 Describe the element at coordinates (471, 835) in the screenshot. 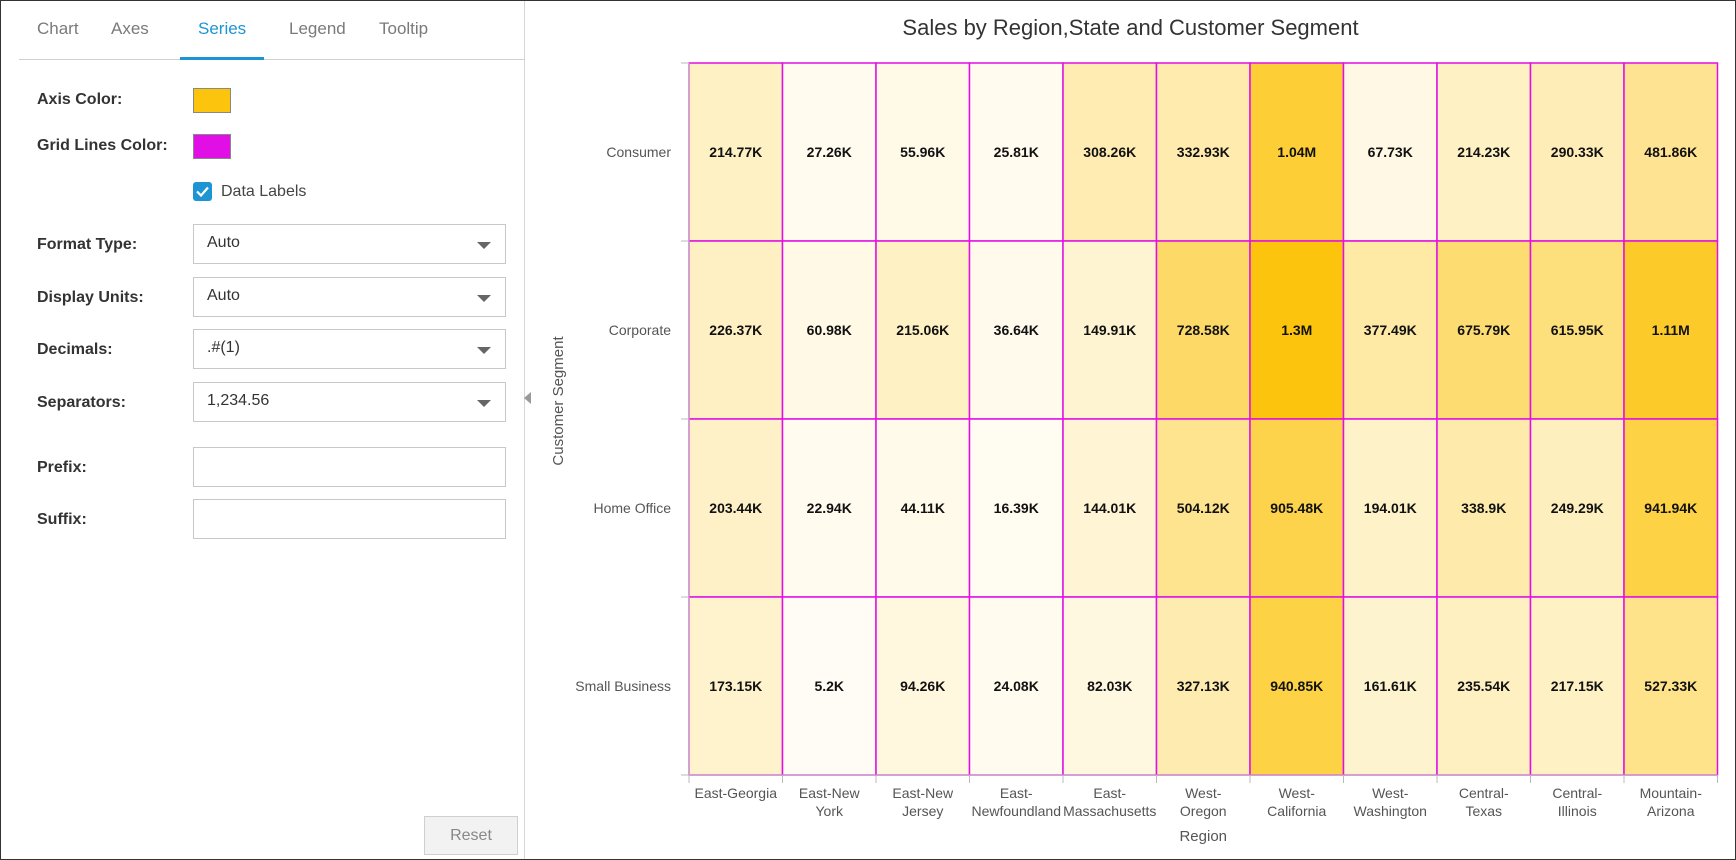

I see `reset-button: Reset` at that location.